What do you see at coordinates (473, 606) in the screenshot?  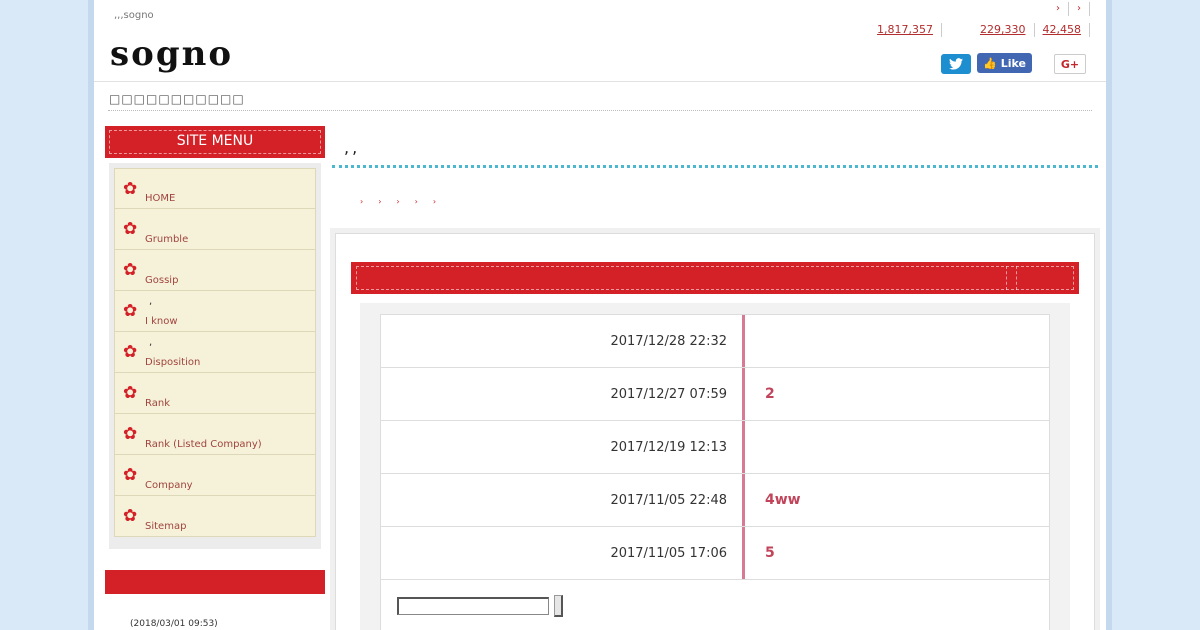 I see `search-input` at bounding box center [473, 606].